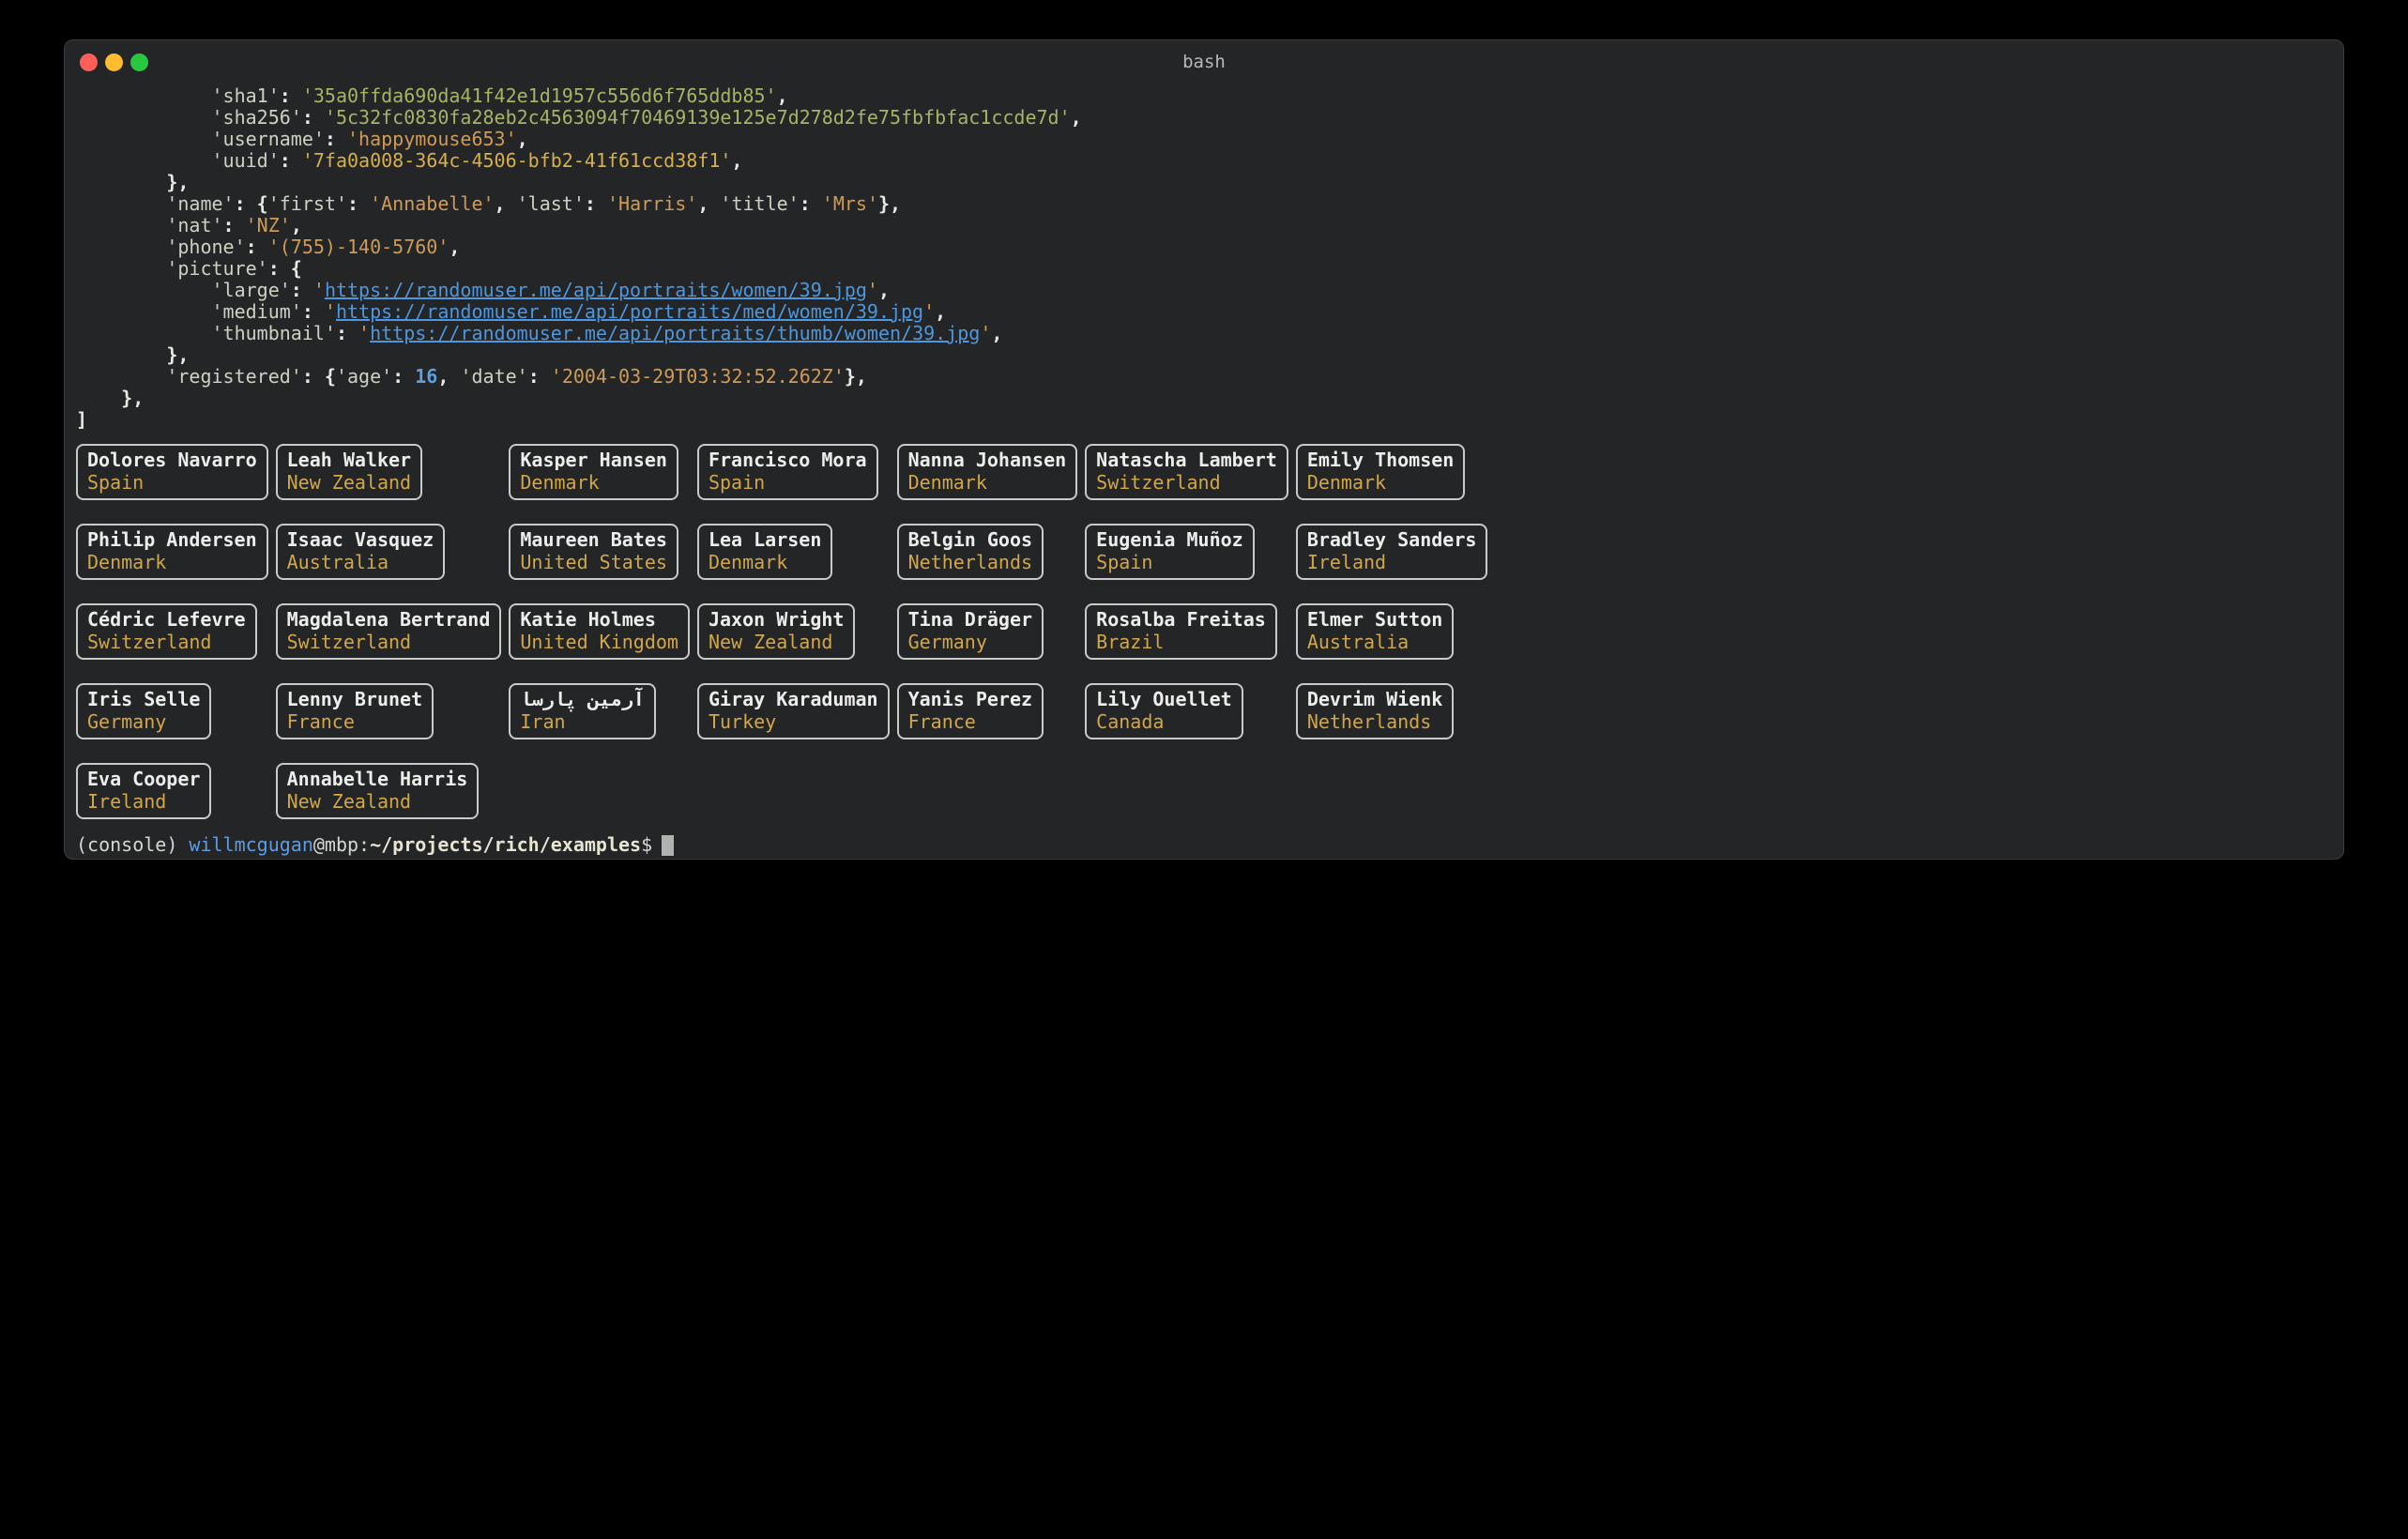 The image size is (2408, 1539). What do you see at coordinates (593, 539) in the screenshot?
I see `user-name: Maureen Bates` at bounding box center [593, 539].